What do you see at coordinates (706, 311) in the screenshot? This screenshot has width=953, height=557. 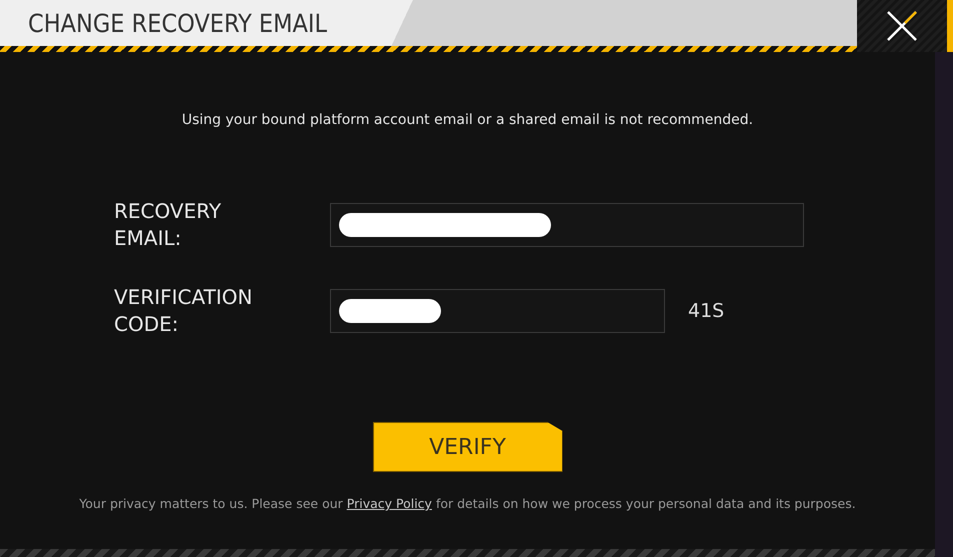 I see `countdown-timer: 41S` at bounding box center [706, 311].